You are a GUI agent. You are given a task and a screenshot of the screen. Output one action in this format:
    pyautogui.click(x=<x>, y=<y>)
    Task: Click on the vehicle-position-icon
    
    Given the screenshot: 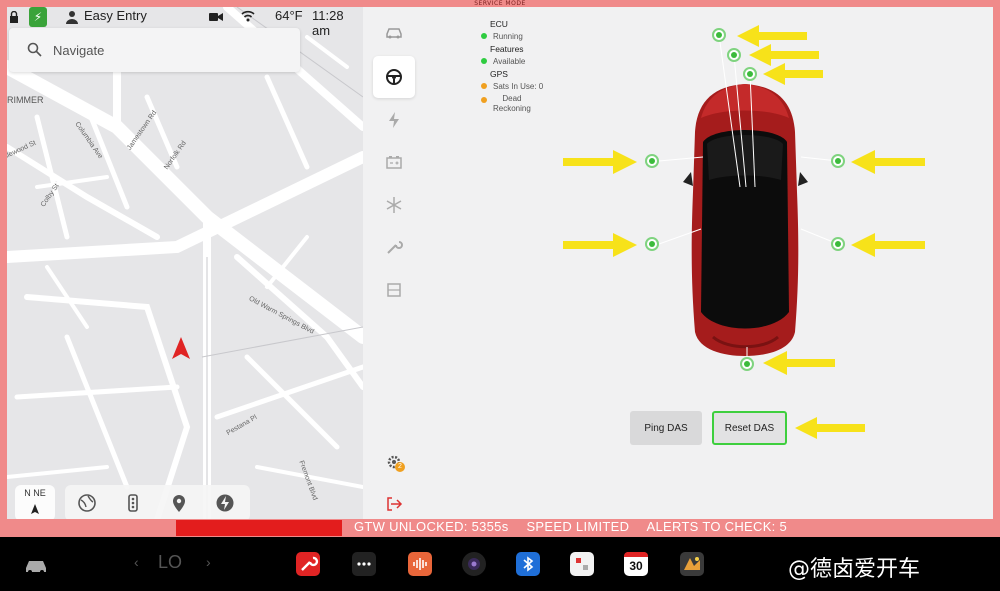 What is the action you would take?
    pyautogui.click(x=181, y=348)
    